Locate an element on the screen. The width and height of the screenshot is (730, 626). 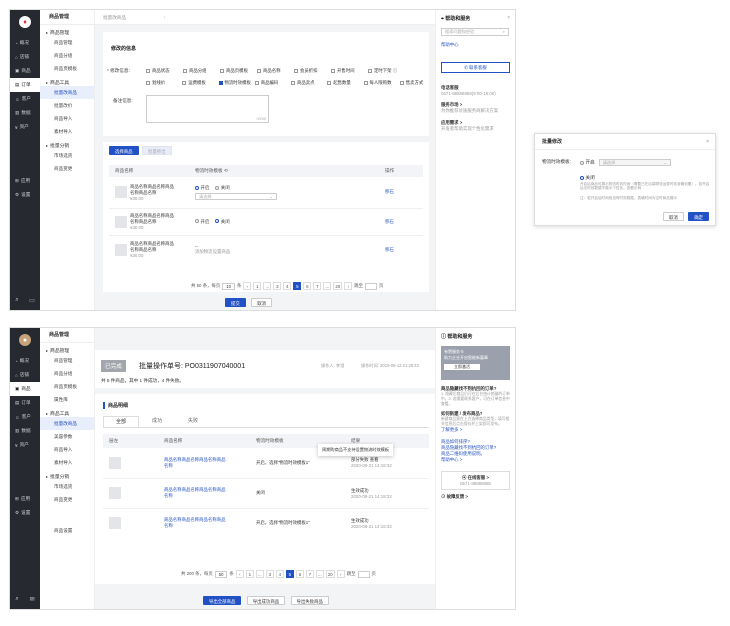
sub-nav-item: 属性库 is located at coordinates (67, 399).